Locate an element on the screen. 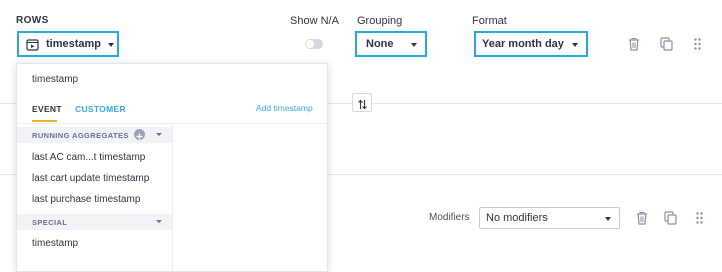 The width and height of the screenshot is (722, 272). format-label: Format is located at coordinates (489, 21).